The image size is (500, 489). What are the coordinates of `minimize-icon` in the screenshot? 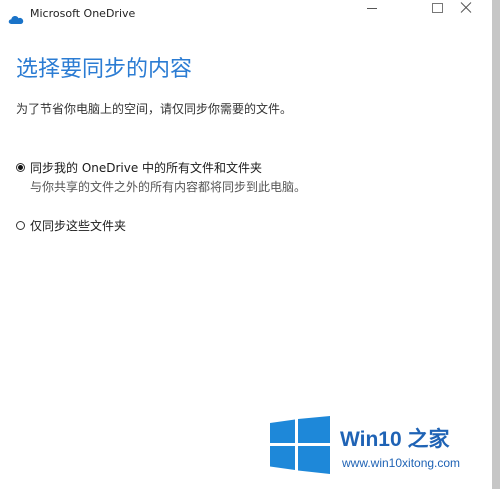 It's located at (372, 8).